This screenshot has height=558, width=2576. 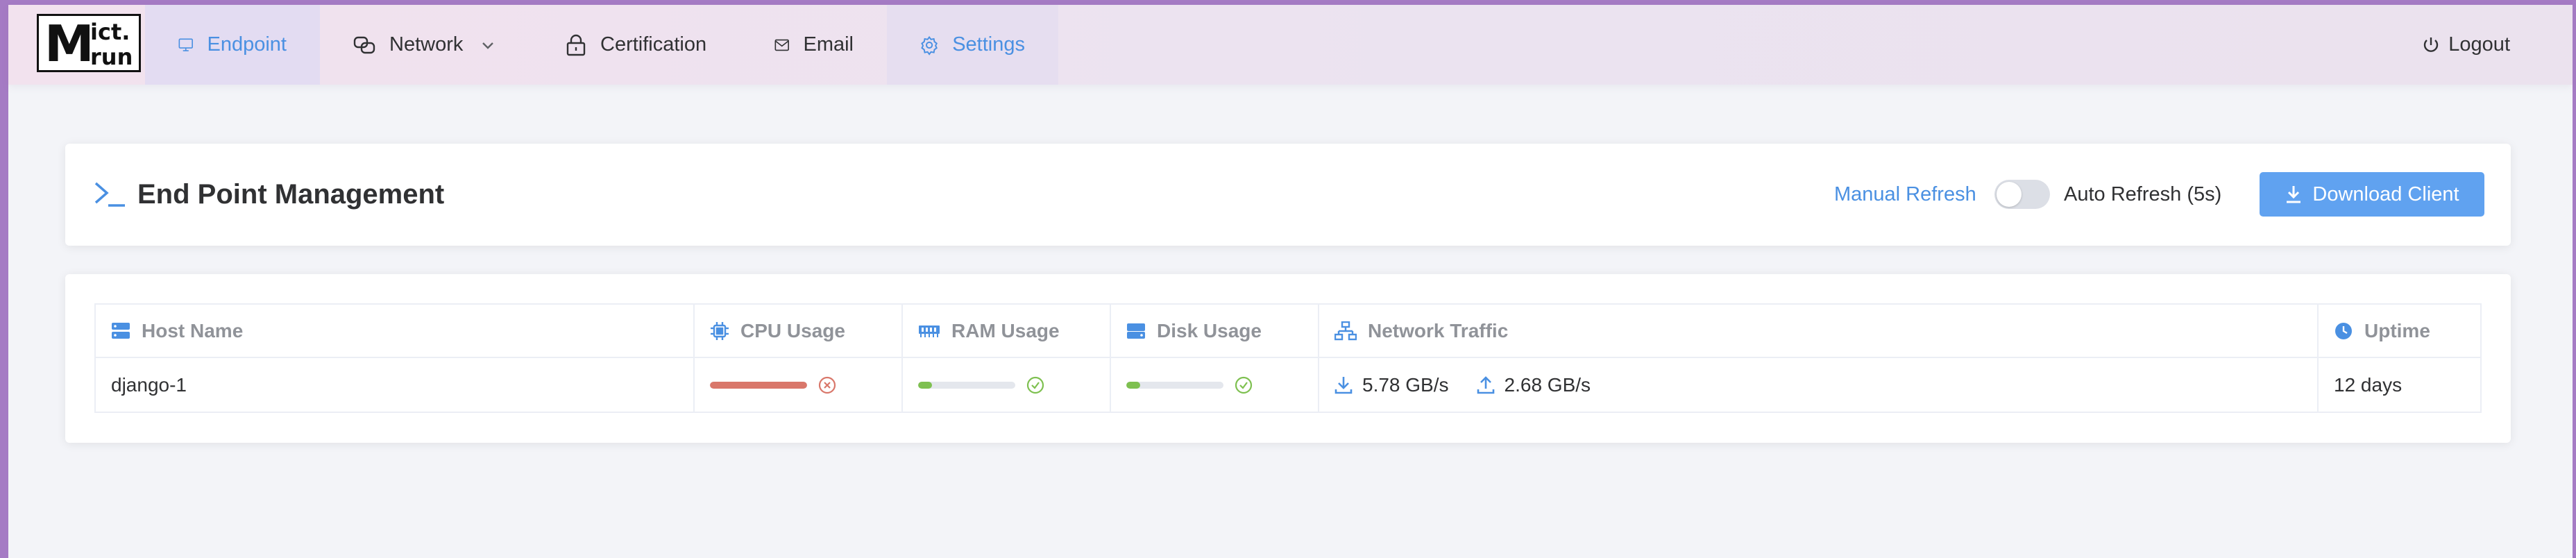 I want to click on cpu-icon, so click(x=720, y=331).